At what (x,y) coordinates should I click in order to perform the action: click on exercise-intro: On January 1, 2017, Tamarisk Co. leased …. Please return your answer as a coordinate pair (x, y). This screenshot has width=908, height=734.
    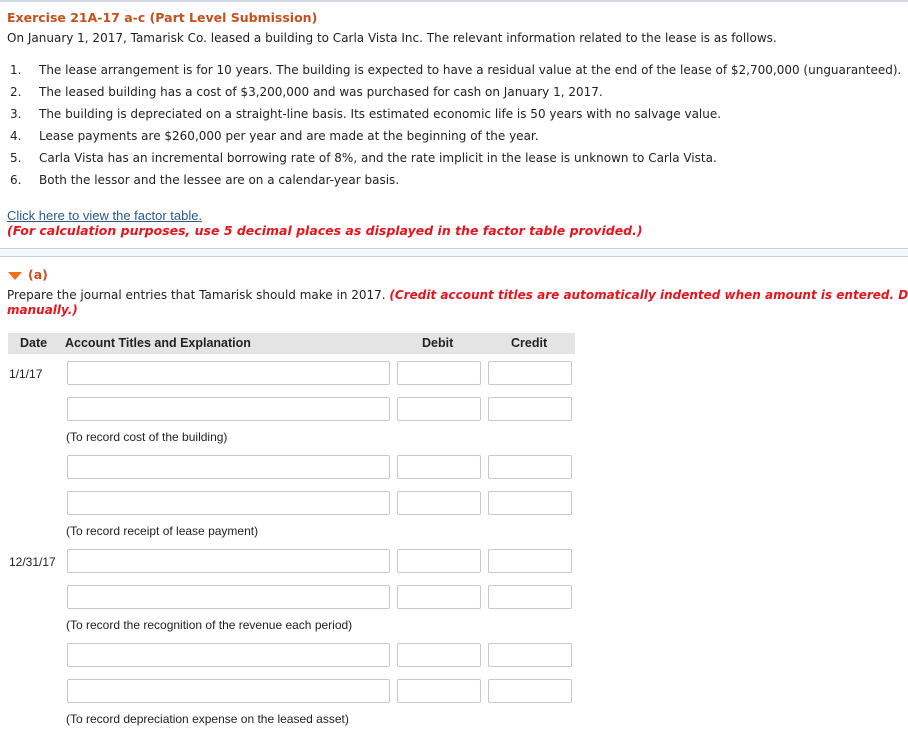
    Looking at the image, I should click on (392, 38).